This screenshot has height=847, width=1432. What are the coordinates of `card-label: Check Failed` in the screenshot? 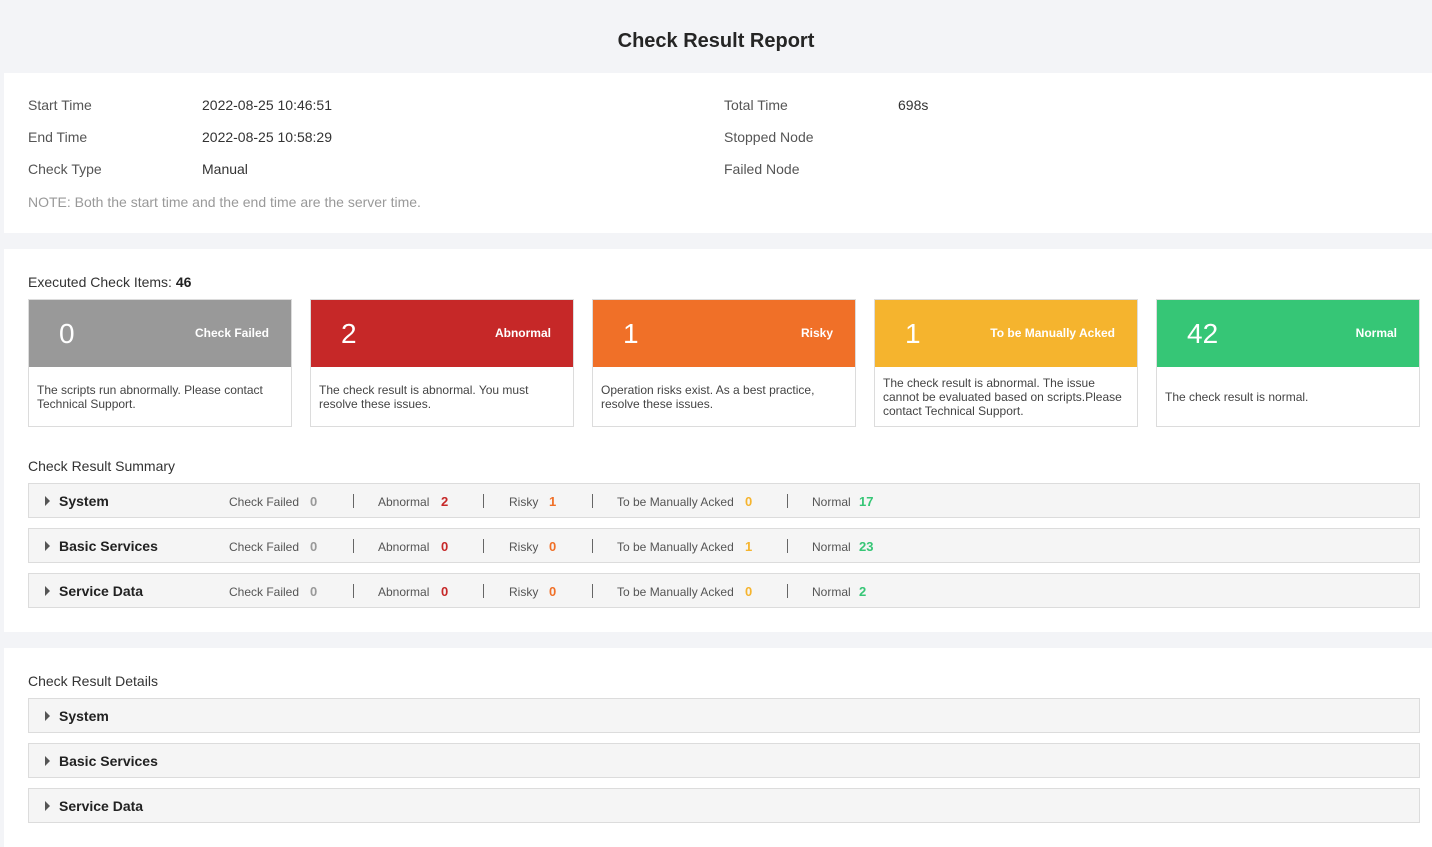 It's located at (231, 333).